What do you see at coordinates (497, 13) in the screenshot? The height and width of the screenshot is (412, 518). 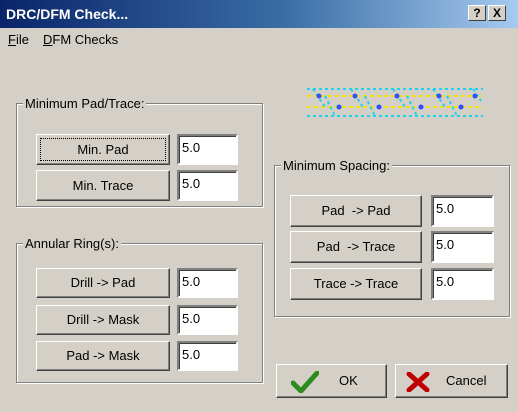 I see `close-button: X` at bounding box center [497, 13].